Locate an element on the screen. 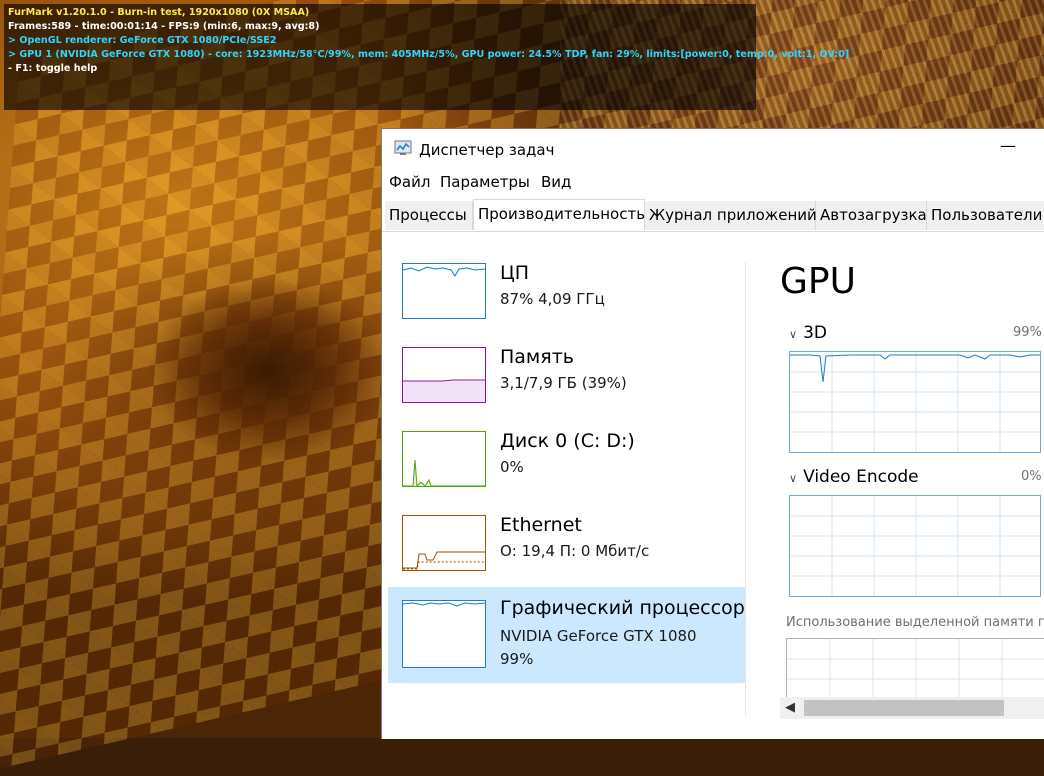 The image size is (1044, 776). perf-item-memory-name: Память is located at coordinates (537, 357).